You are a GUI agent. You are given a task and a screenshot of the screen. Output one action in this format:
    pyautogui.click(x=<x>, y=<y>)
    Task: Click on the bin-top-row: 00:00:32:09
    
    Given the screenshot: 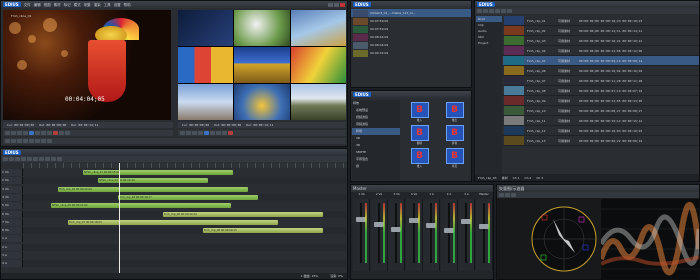 What is the action you would take?
    pyautogui.click(x=411, y=53)
    